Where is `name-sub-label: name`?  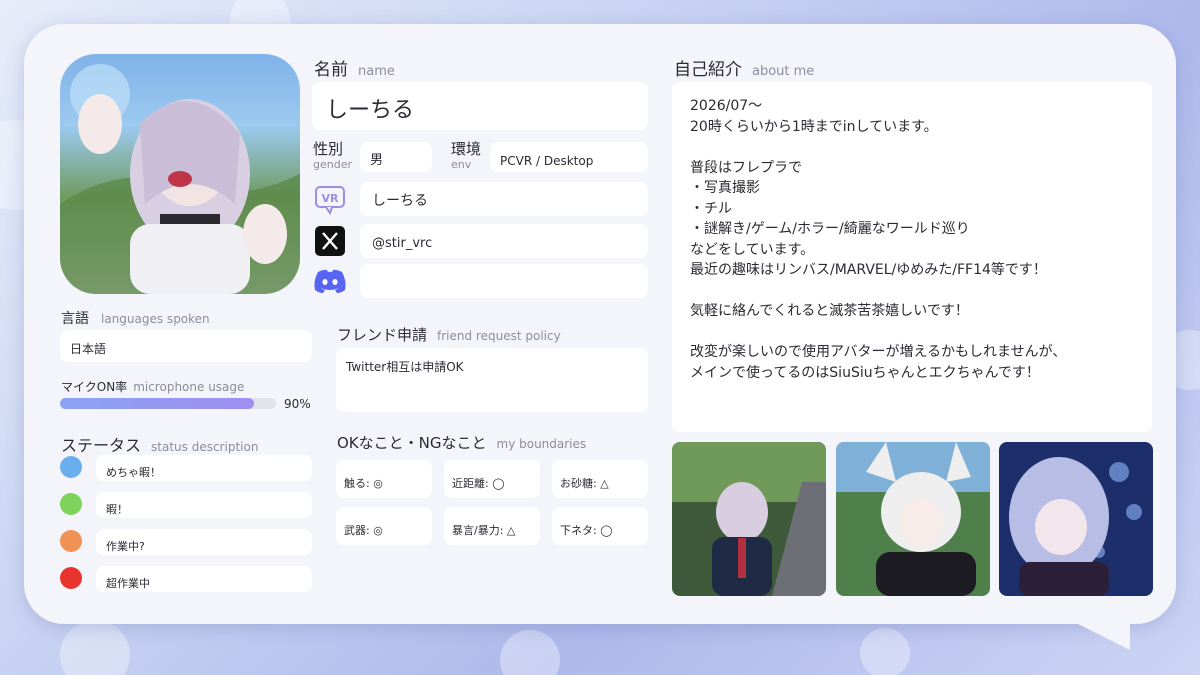 name-sub-label: name is located at coordinates (376, 71).